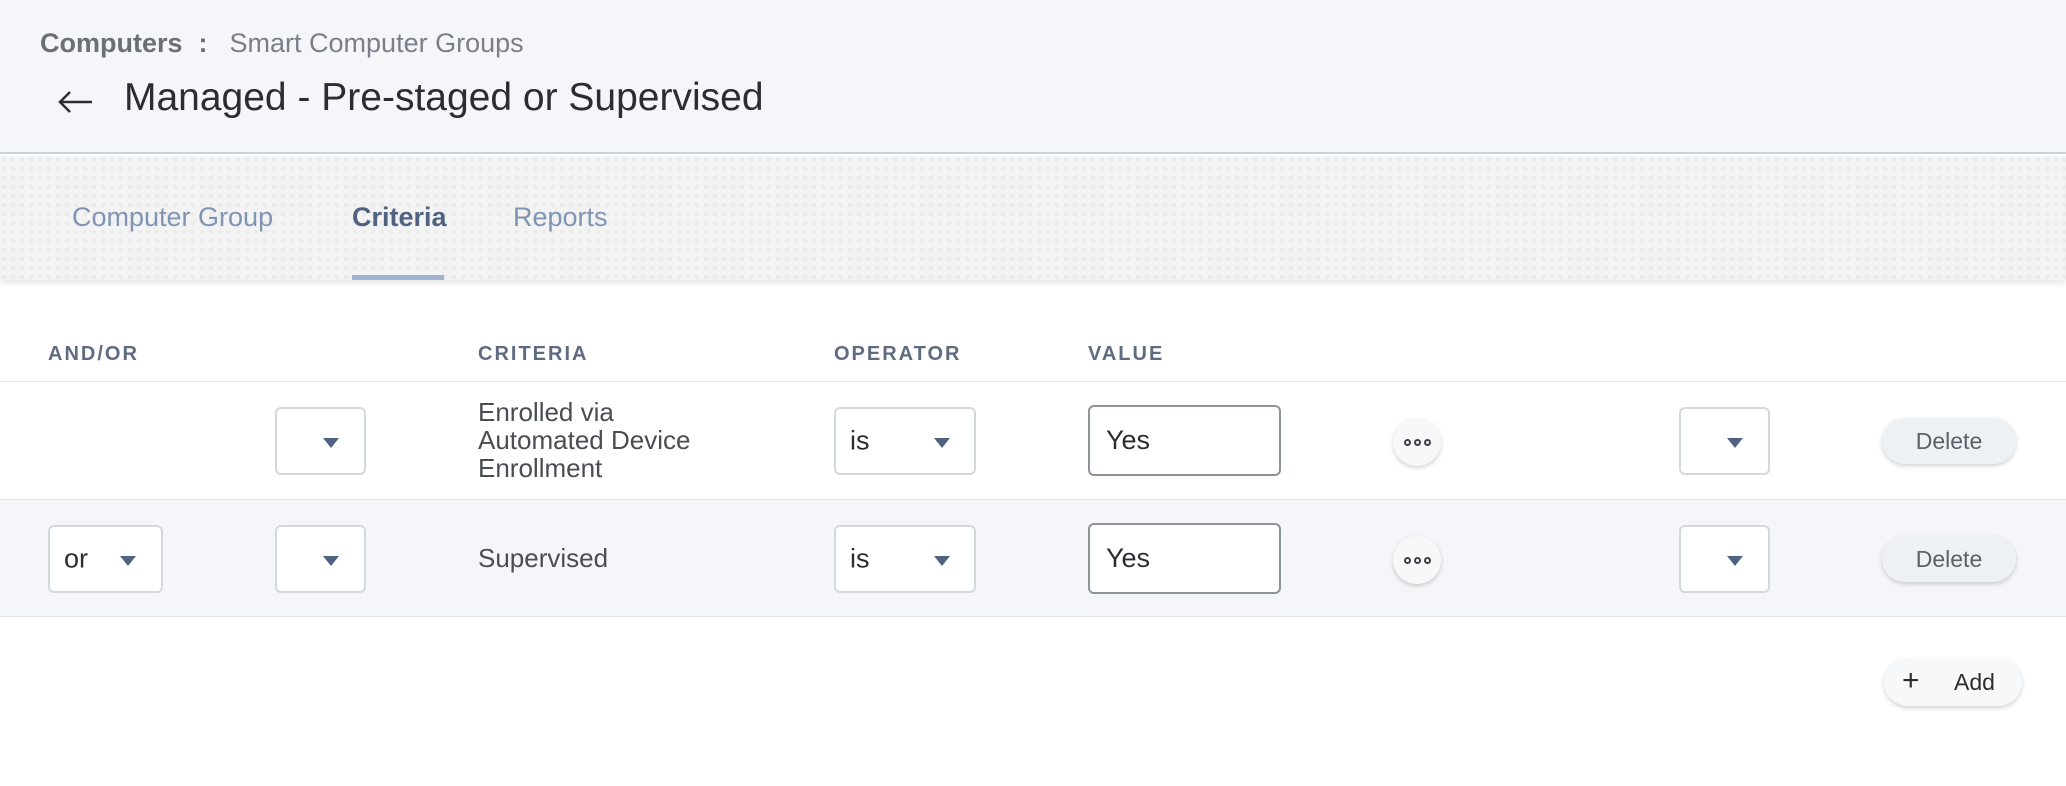 This screenshot has width=2066, height=786. I want to click on breadcrumb-current: Smart Computer Groups, so click(377, 43).